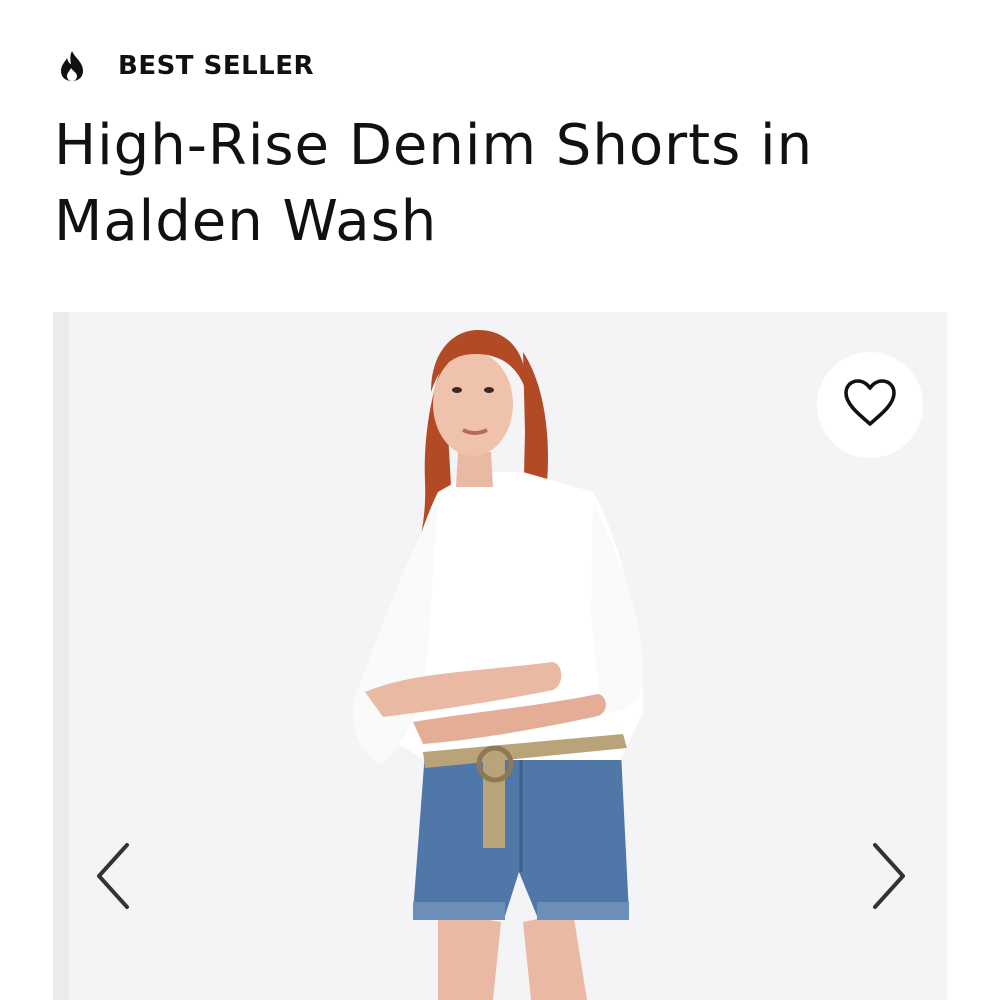  I want to click on chevron-left-icon, so click(113, 878).